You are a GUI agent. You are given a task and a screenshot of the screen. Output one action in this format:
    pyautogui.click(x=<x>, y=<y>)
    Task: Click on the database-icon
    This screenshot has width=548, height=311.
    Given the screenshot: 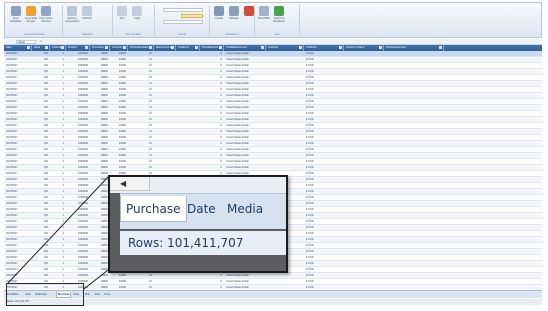 What is the action you would take?
    pyautogui.click(x=16, y=11)
    